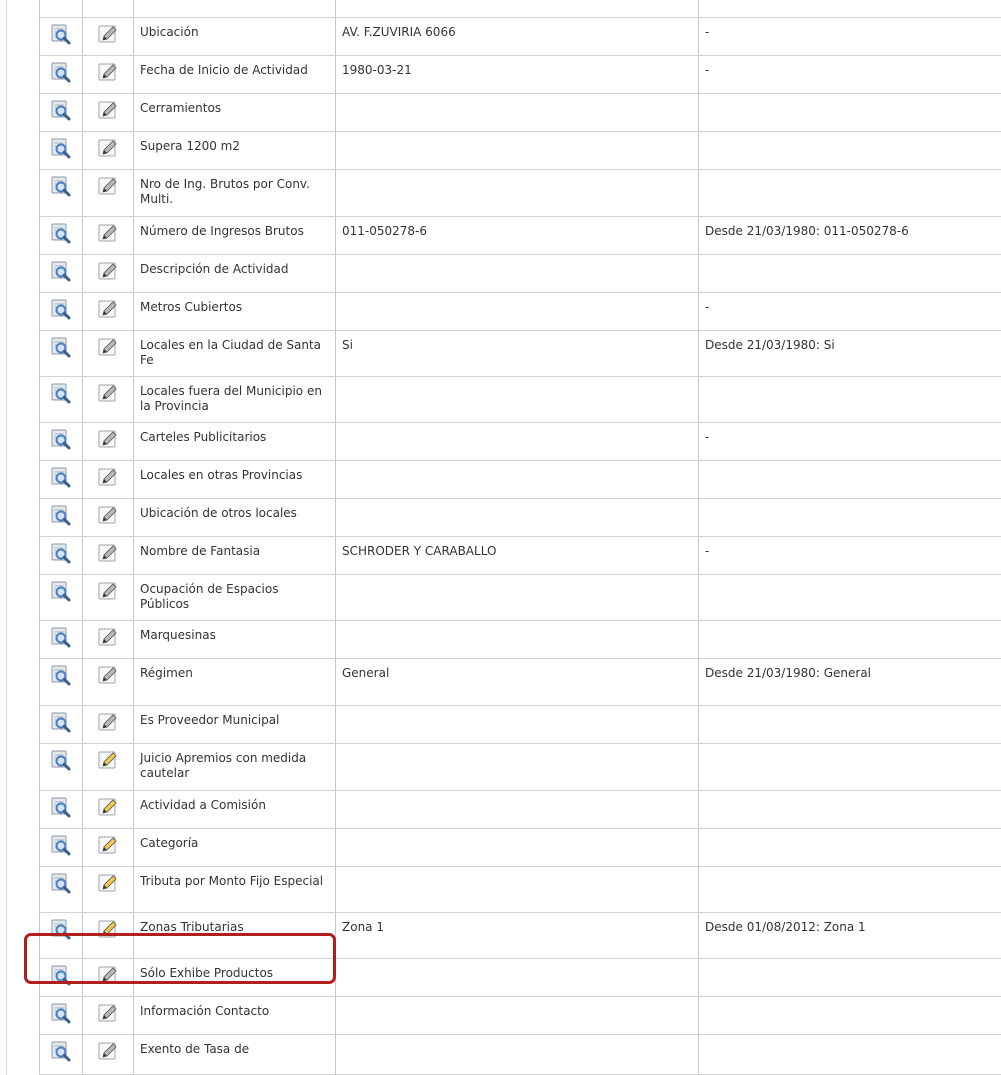  I want to click on attribute-label: Cerramientos, so click(234, 112).